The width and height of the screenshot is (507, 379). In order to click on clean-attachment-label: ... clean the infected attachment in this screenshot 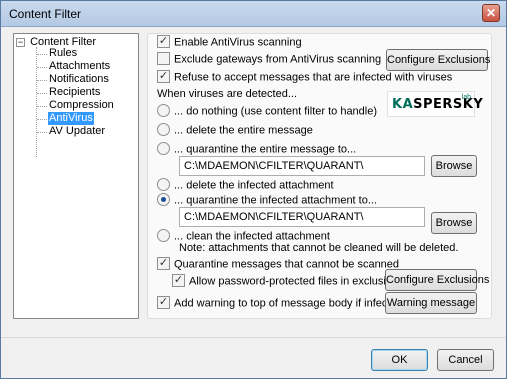, I will do `click(252, 236)`.